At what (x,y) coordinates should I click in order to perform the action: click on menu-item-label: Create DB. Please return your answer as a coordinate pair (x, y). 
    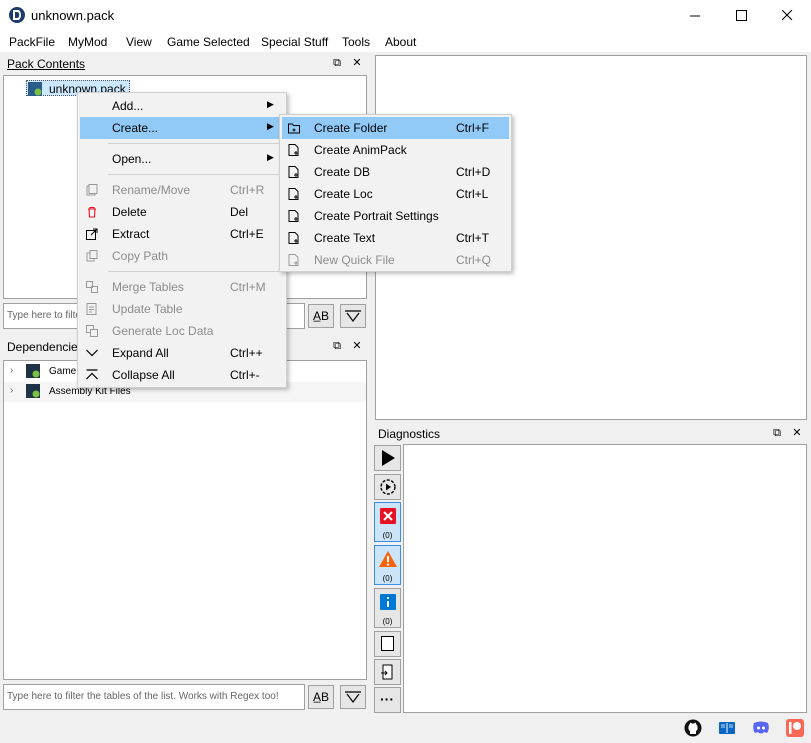
    Looking at the image, I should click on (342, 172).